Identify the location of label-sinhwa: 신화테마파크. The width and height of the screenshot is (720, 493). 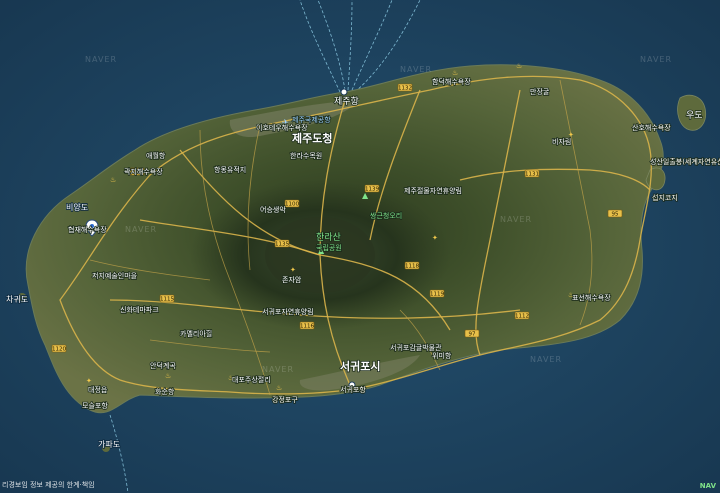
(139, 309).